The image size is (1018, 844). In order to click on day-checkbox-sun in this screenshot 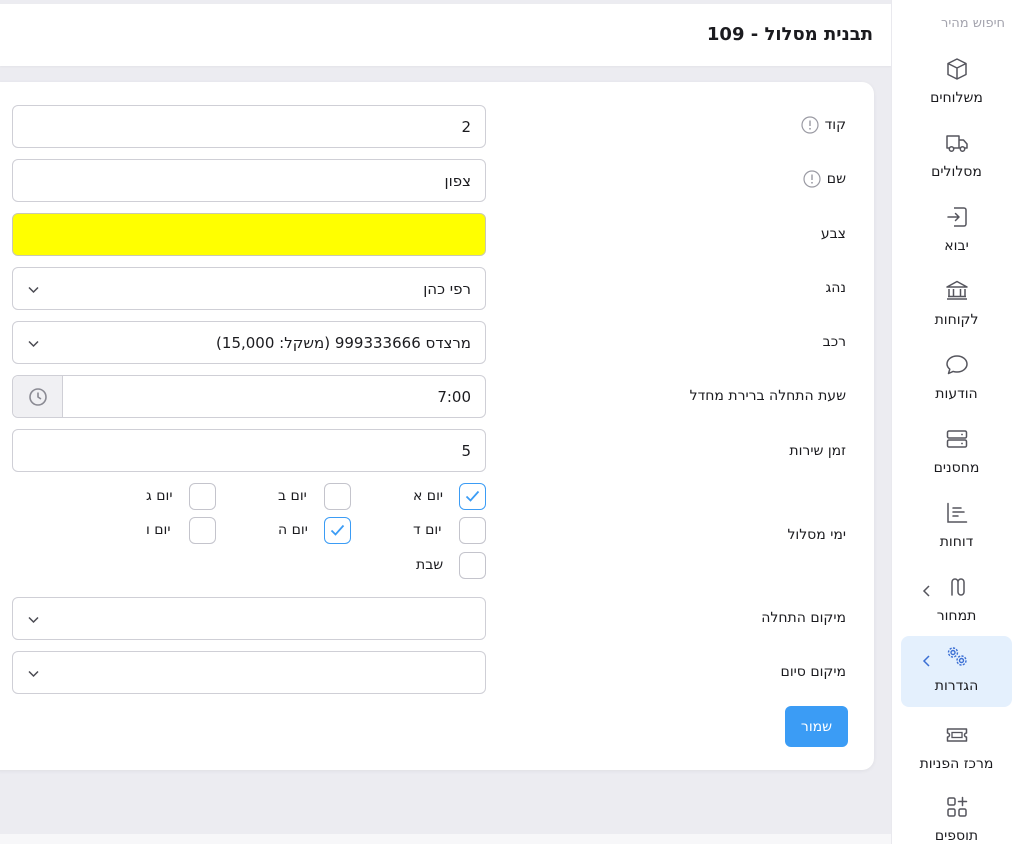, I will do `click(472, 496)`.